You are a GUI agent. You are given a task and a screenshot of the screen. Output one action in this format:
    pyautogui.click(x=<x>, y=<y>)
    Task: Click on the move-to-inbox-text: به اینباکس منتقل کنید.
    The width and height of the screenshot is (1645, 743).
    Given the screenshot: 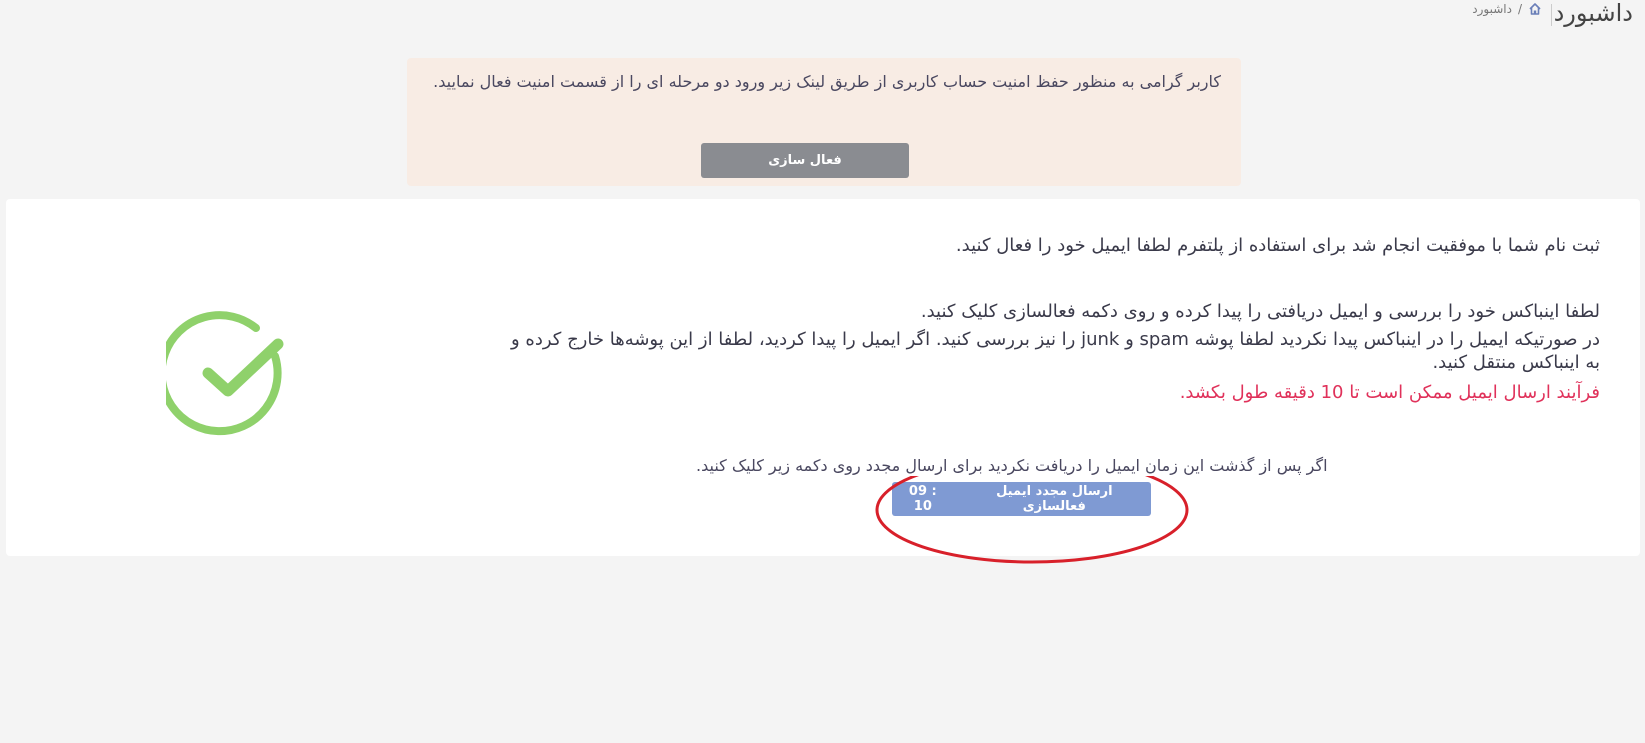 What is the action you would take?
    pyautogui.click(x=1516, y=362)
    